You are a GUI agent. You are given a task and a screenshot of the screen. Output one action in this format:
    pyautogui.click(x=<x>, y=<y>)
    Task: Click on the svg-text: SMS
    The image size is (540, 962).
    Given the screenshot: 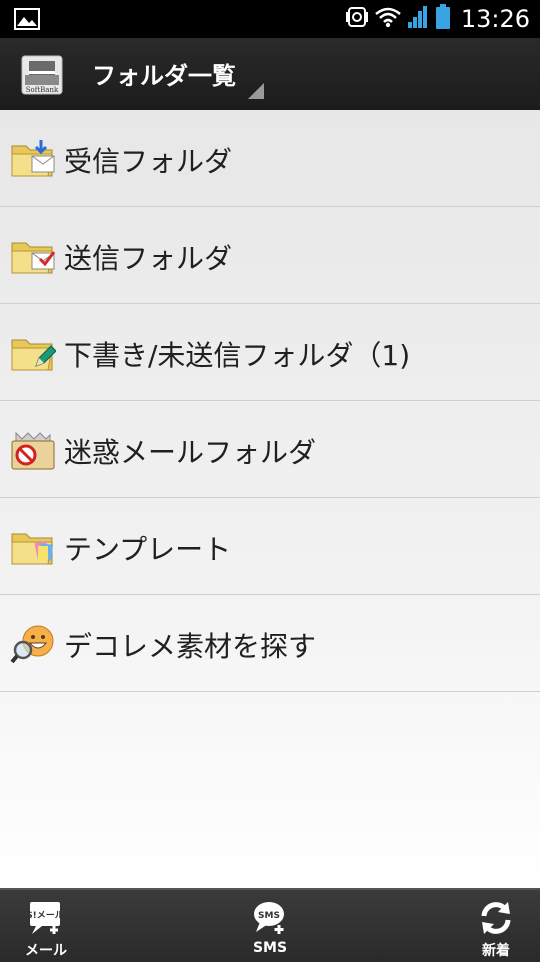 What is the action you would take?
    pyautogui.click(x=269, y=916)
    